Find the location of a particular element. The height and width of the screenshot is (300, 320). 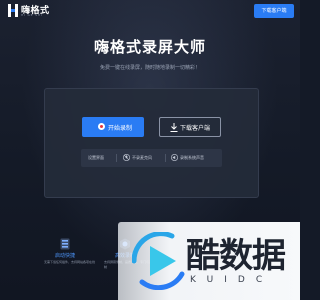

header-download-button: 下载客户端 is located at coordinates (274, 11).